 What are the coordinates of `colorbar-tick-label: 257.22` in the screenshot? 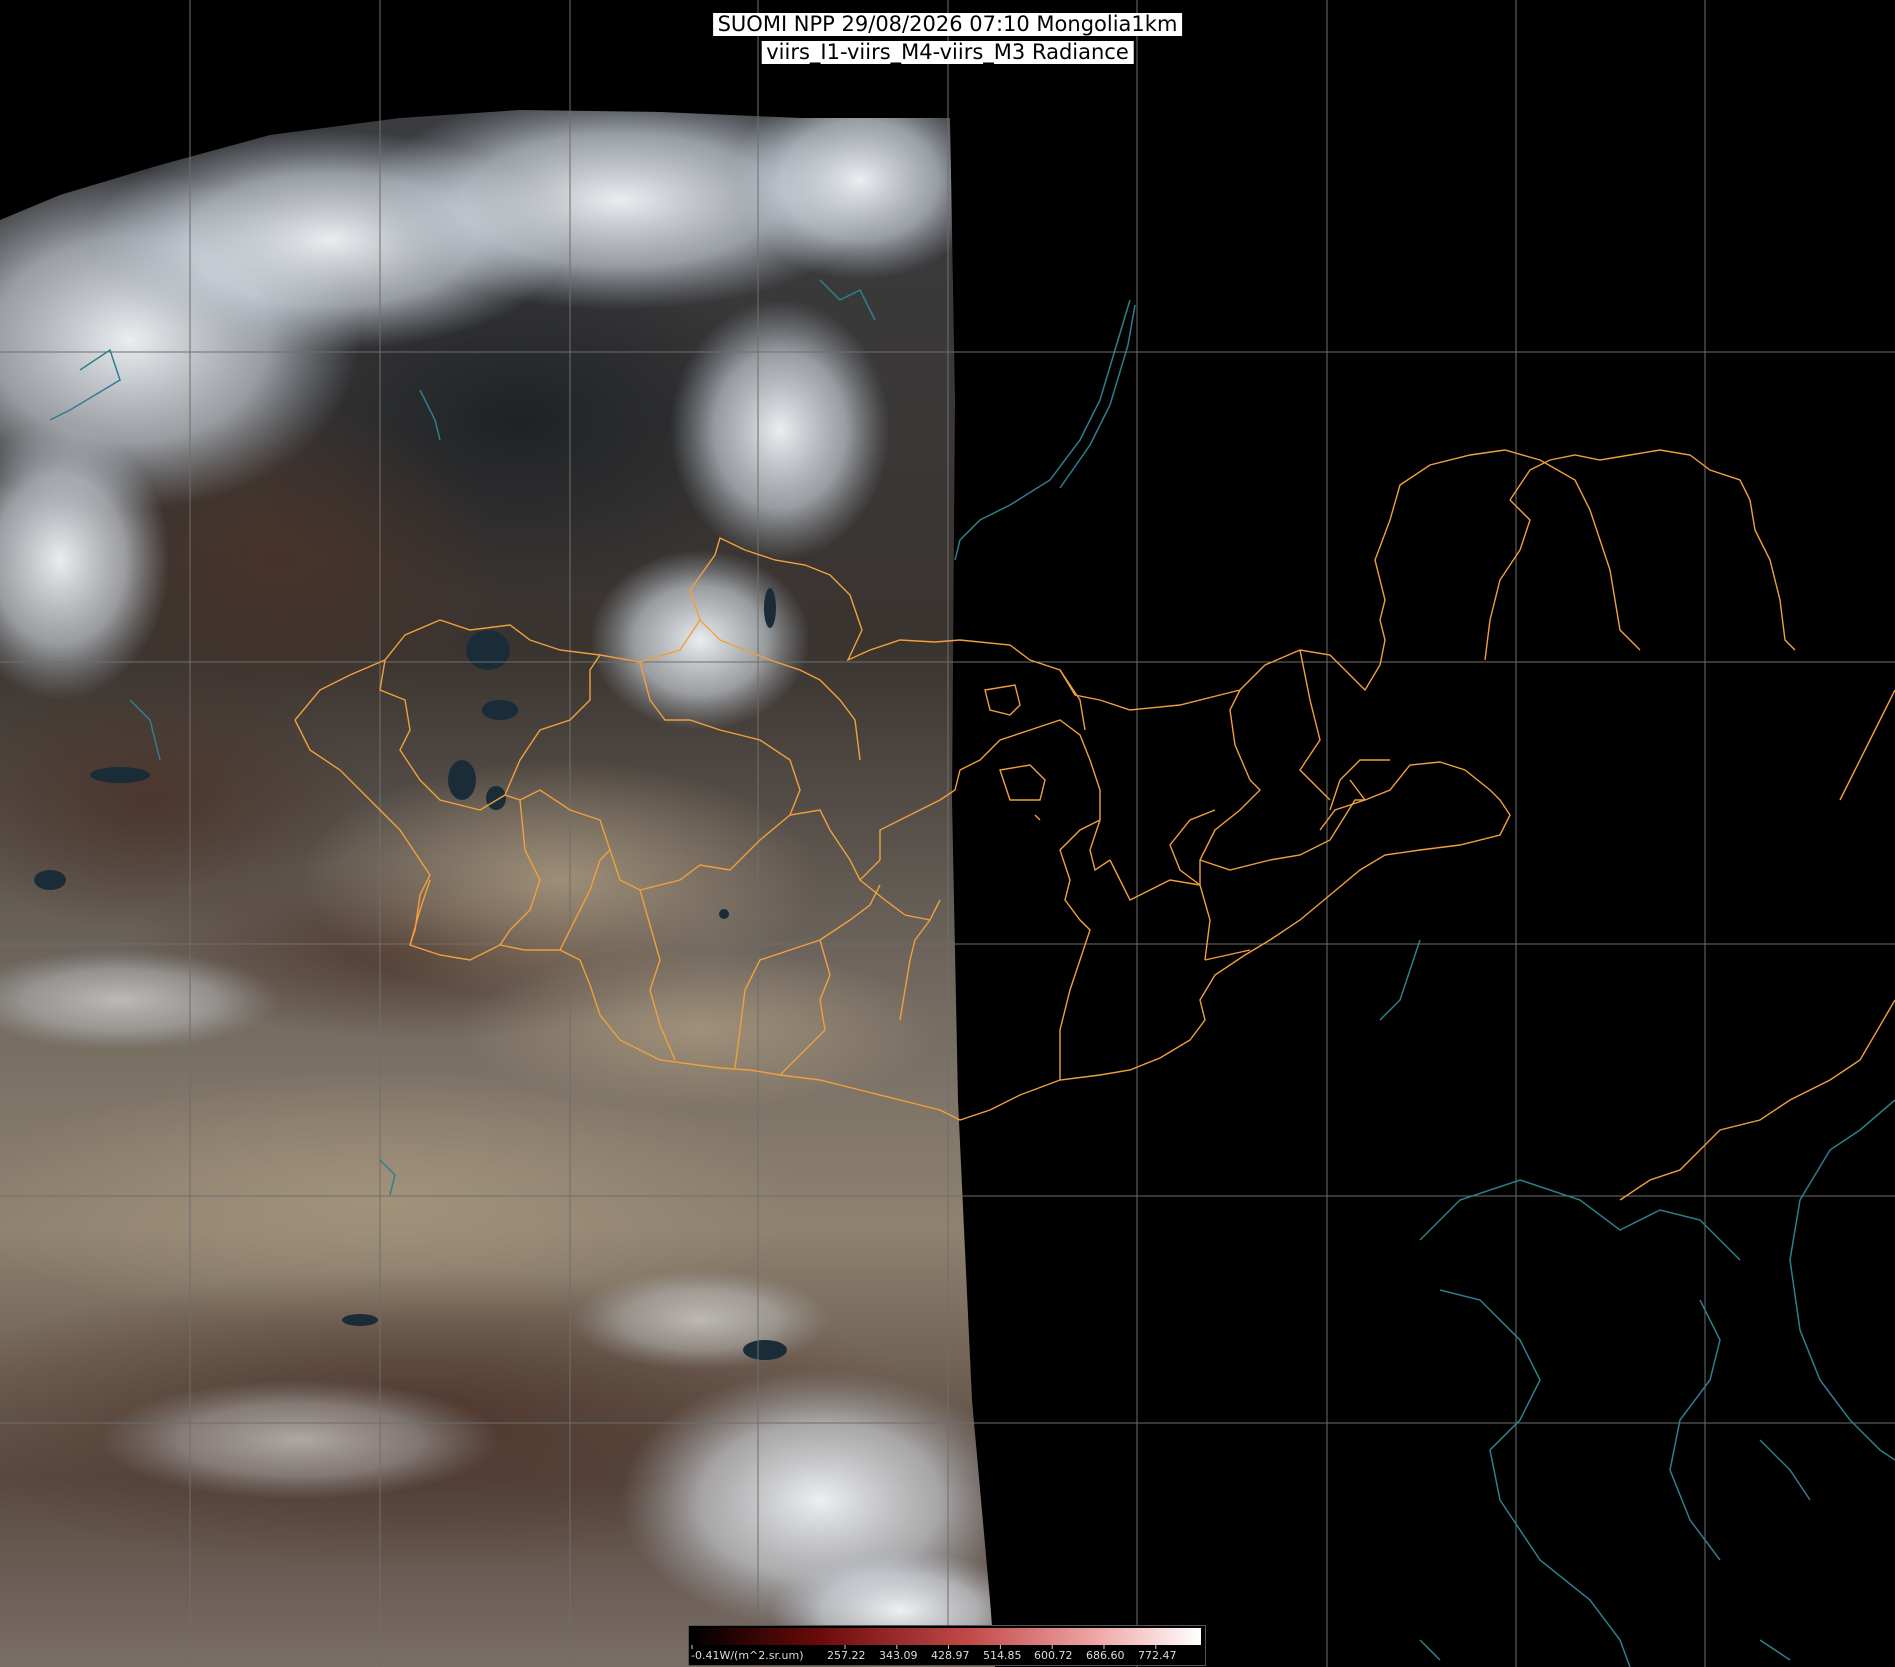 It's located at (846, 1655).